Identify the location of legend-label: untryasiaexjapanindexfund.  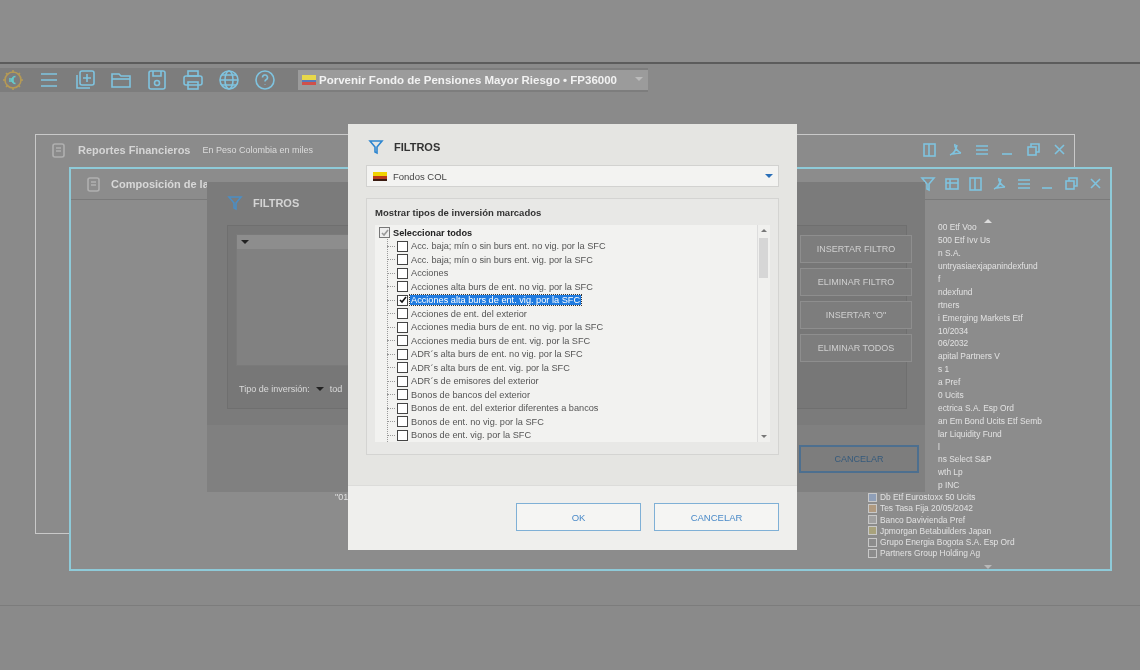
(988, 266).